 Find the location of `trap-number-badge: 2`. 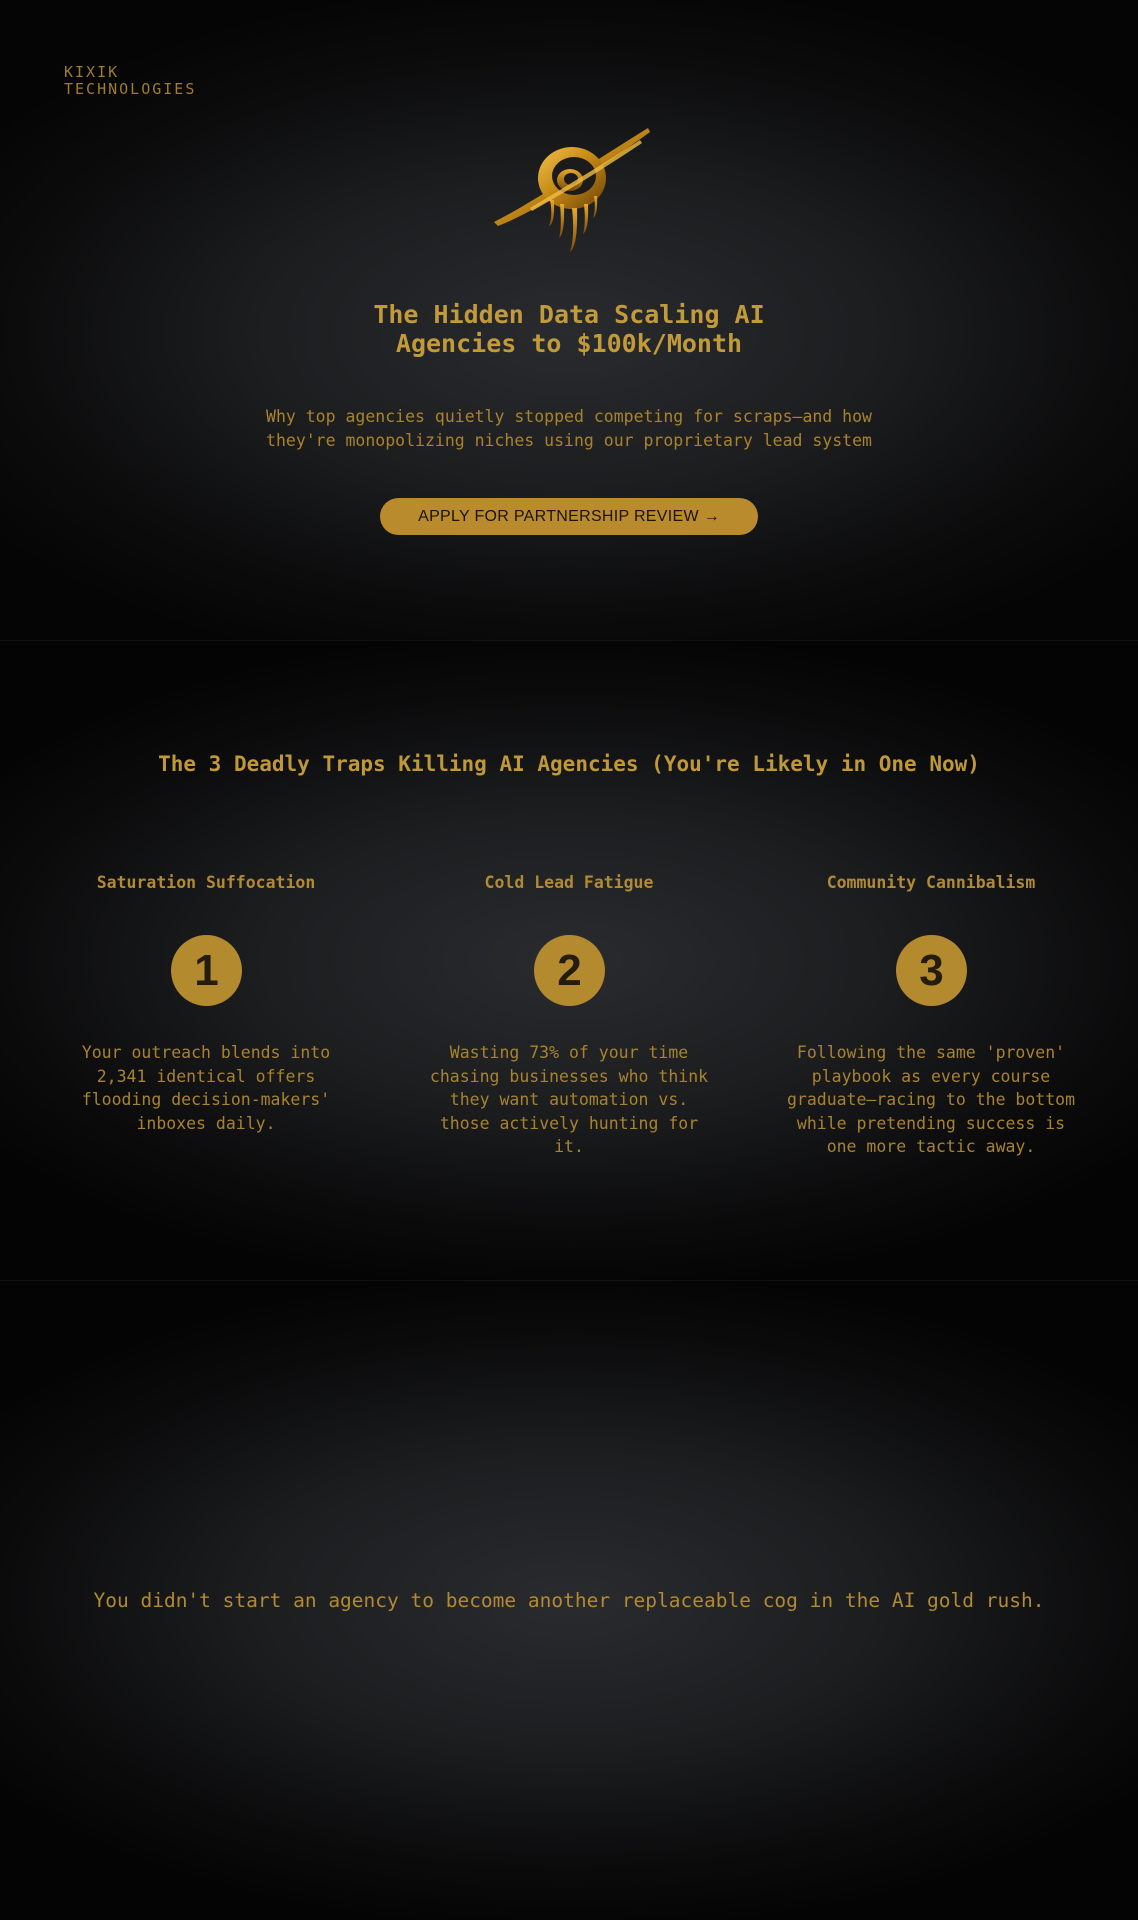

trap-number-badge: 2 is located at coordinates (569, 970).